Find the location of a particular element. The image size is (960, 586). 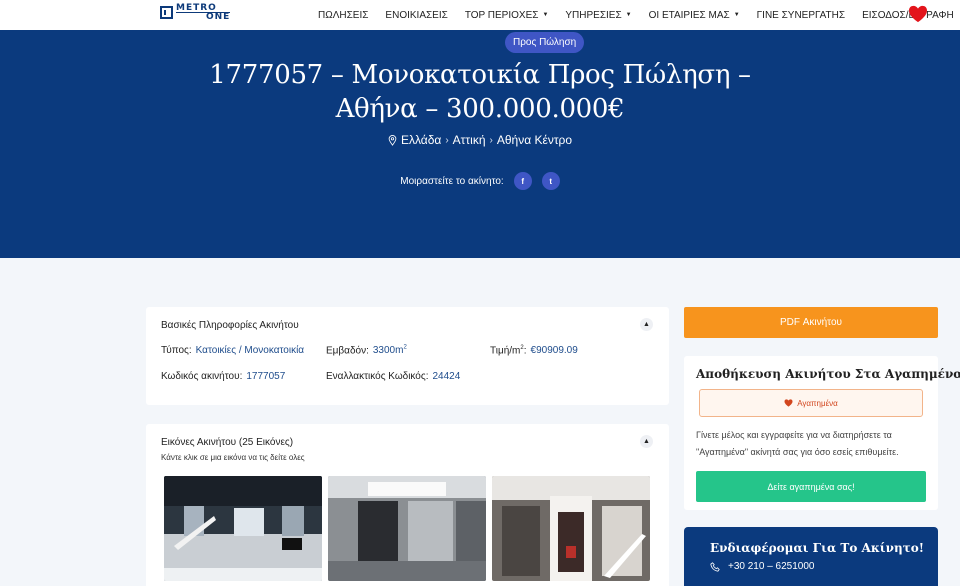

breadcrumb-region: Αττική is located at coordinates (469, 140).